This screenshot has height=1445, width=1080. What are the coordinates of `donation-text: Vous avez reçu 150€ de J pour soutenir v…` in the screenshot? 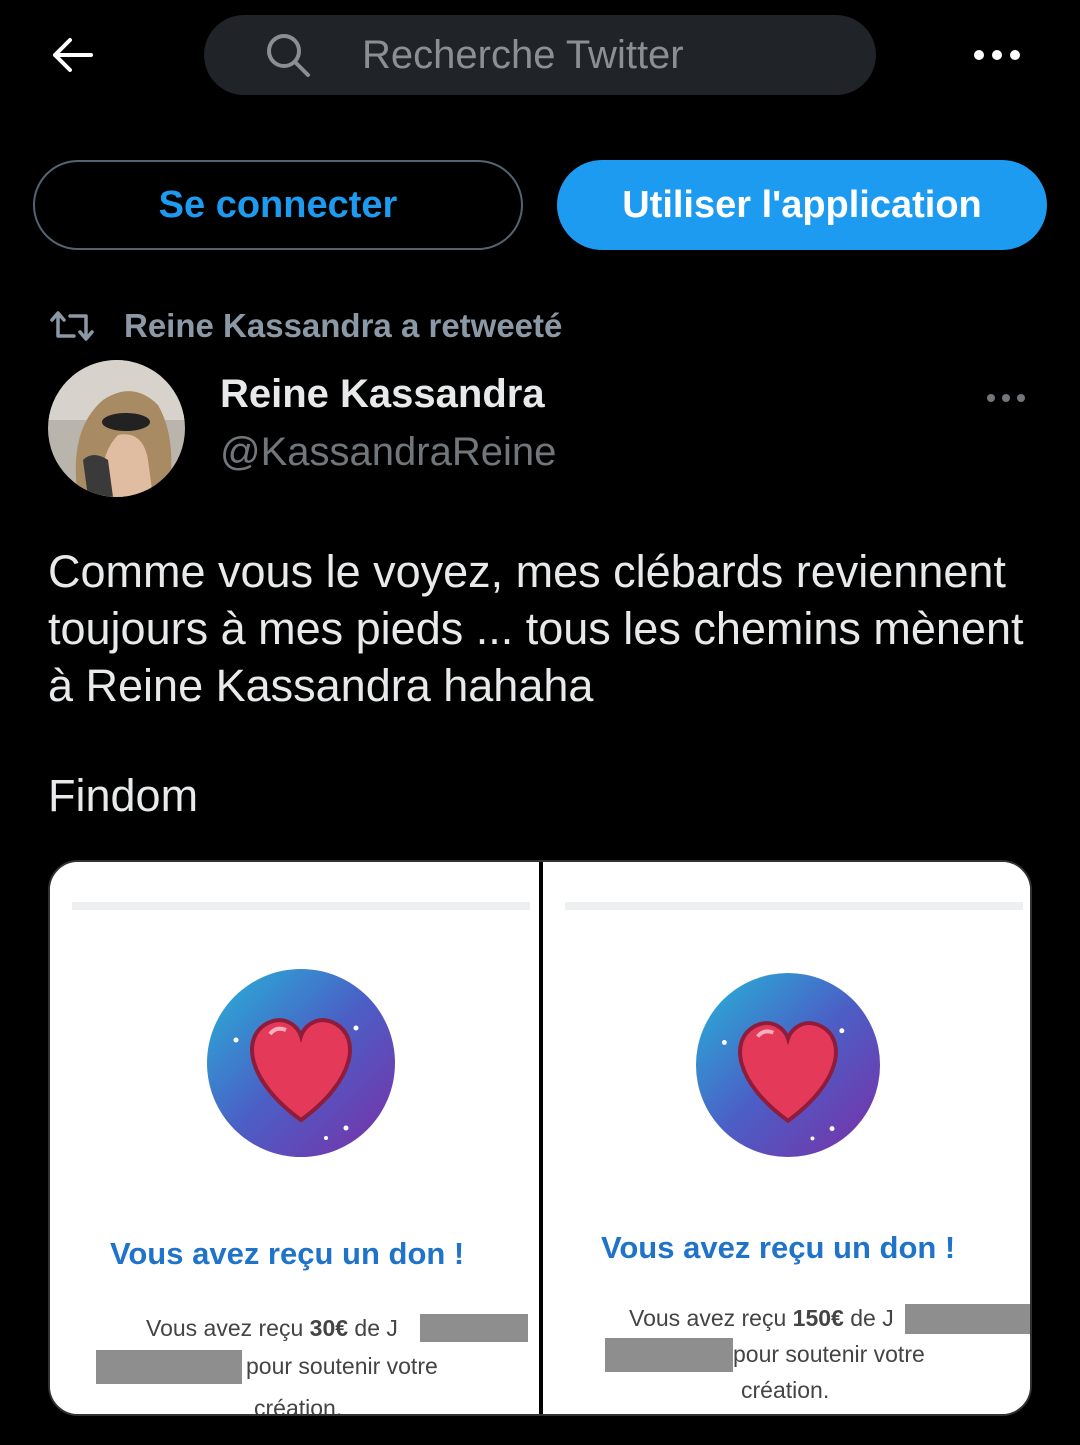 It's located at (786, 1355).